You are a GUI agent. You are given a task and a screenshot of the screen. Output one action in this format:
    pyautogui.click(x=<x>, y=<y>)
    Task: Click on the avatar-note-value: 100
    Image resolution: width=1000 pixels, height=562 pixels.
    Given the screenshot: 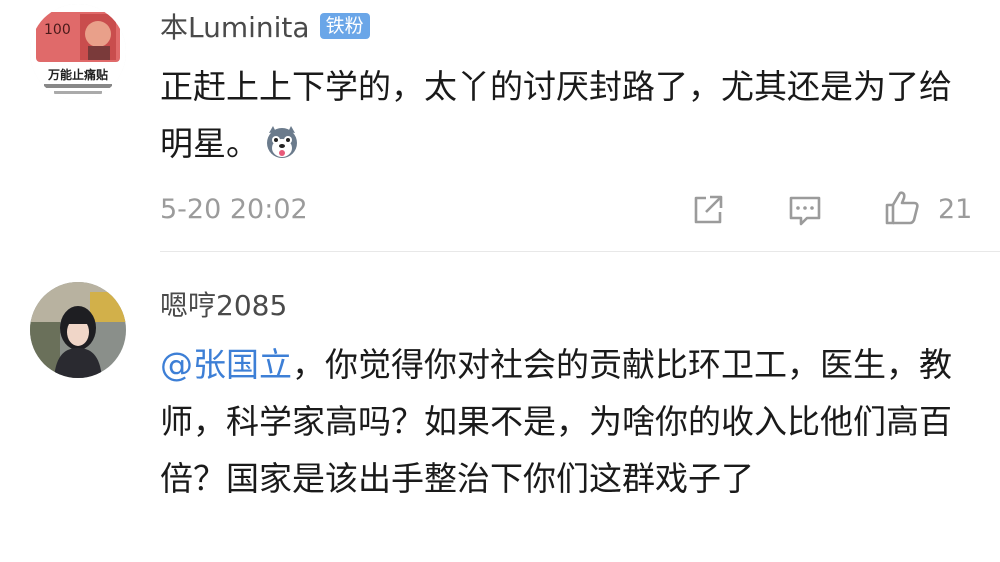 What is the action you would take?
    pyautogui.click(x=57, y=30)
    